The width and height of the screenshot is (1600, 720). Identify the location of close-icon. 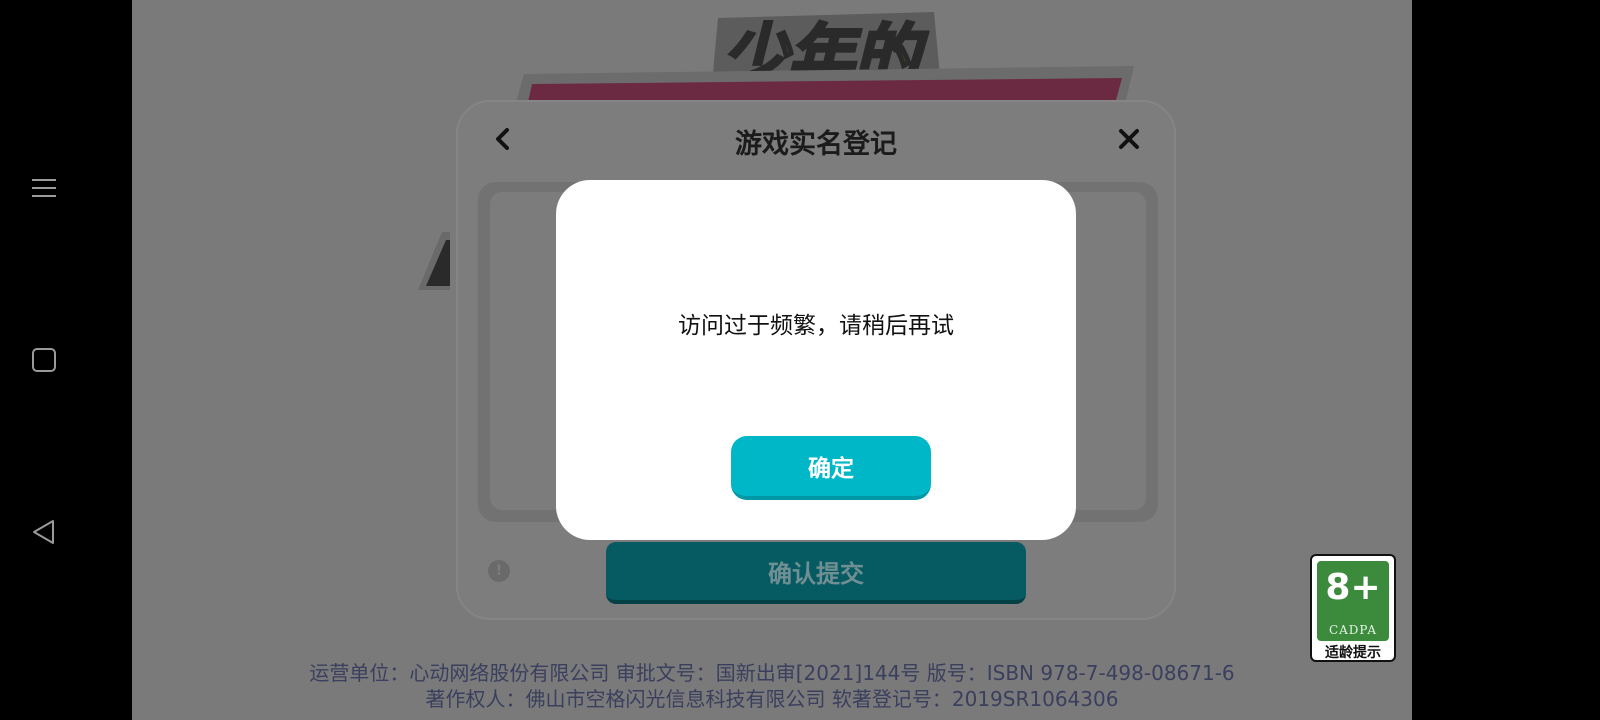
(1129, 139).